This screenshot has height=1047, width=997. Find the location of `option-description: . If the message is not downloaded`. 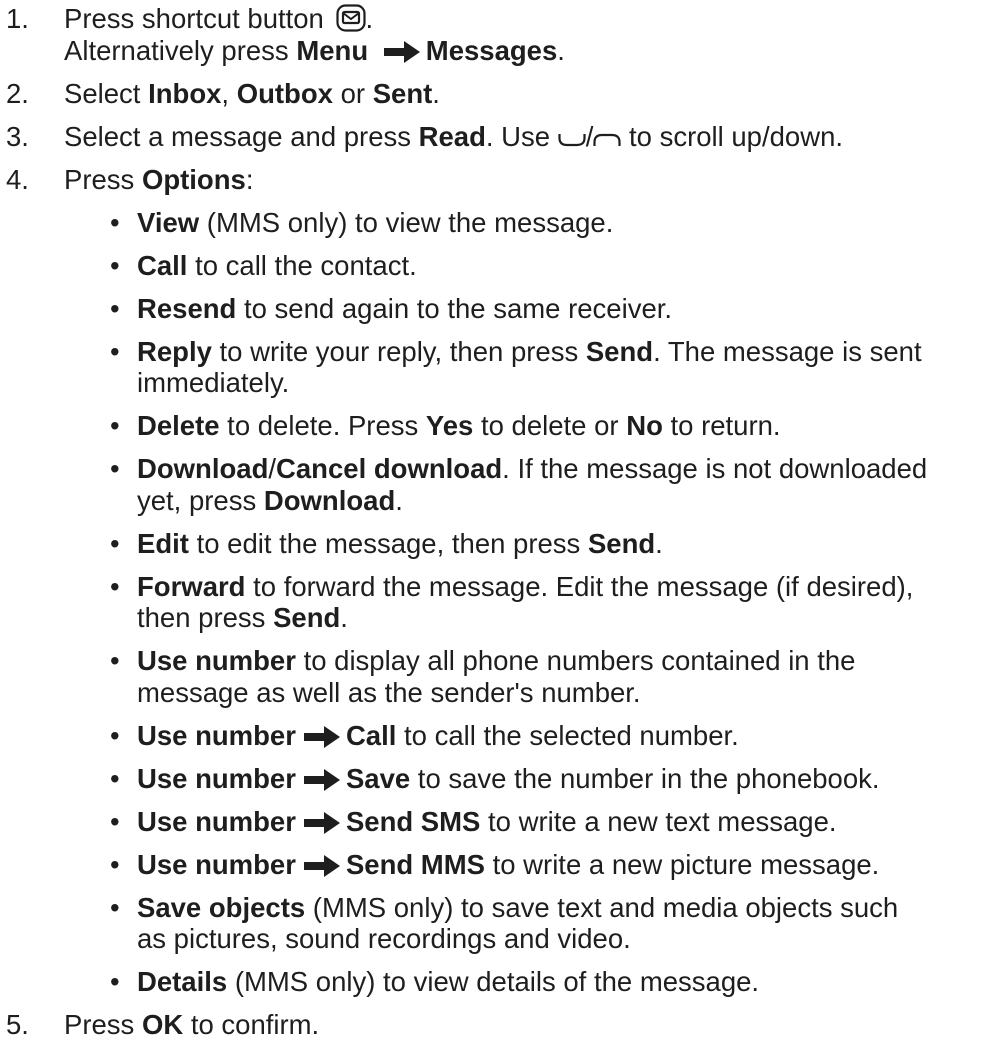

option-description: . If the message is not downloaded is located at coordinates (715, 468).